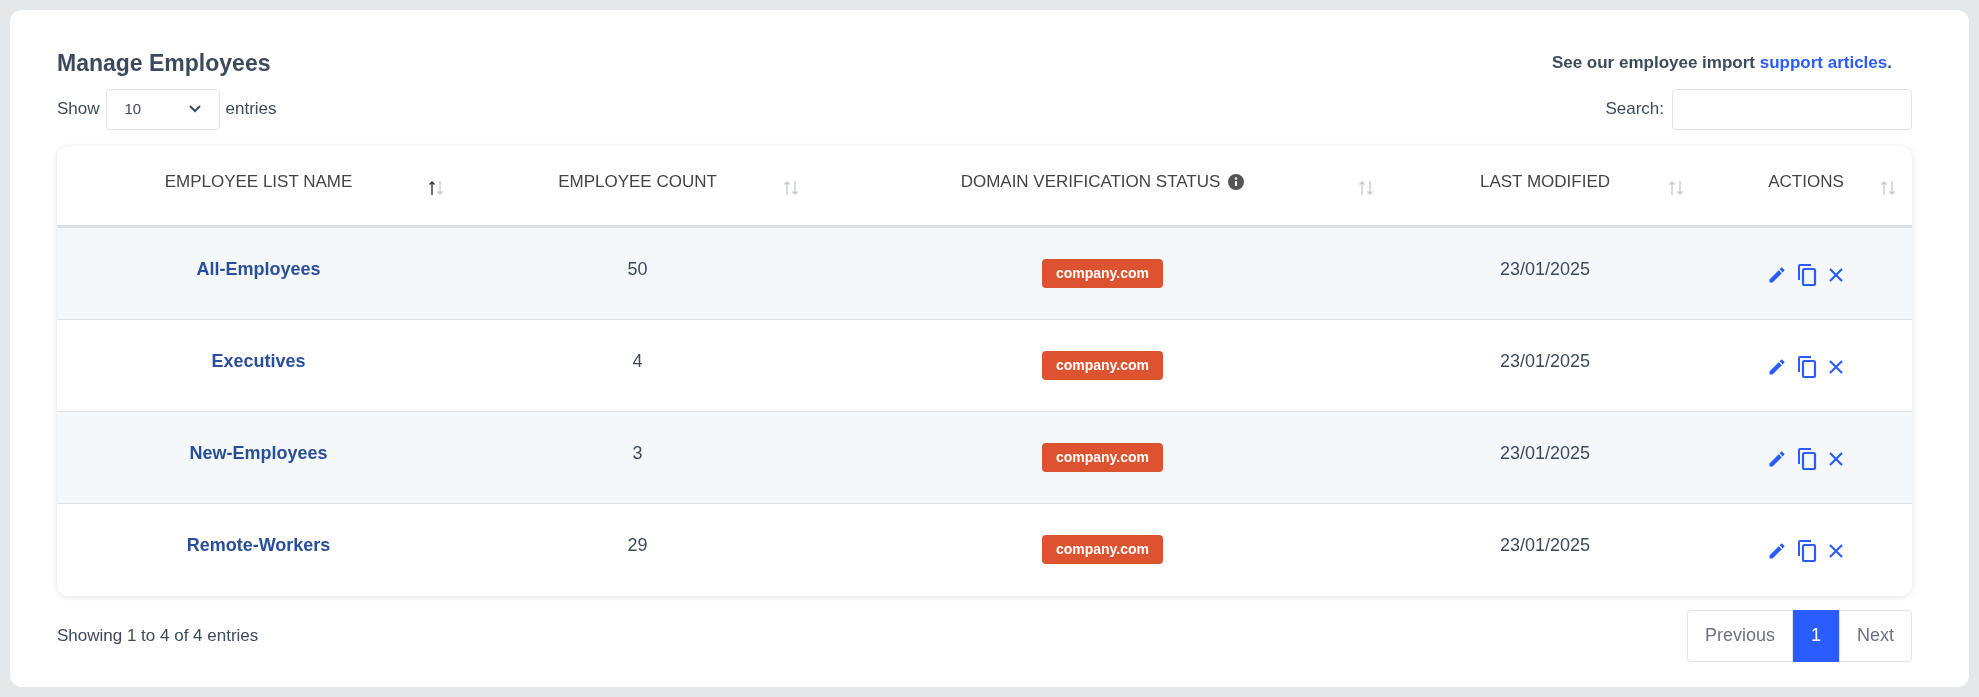 Image resolution: width=1979 pixels, height=697 pixels. I want to click on entries-select: 10, so click(162, 109).